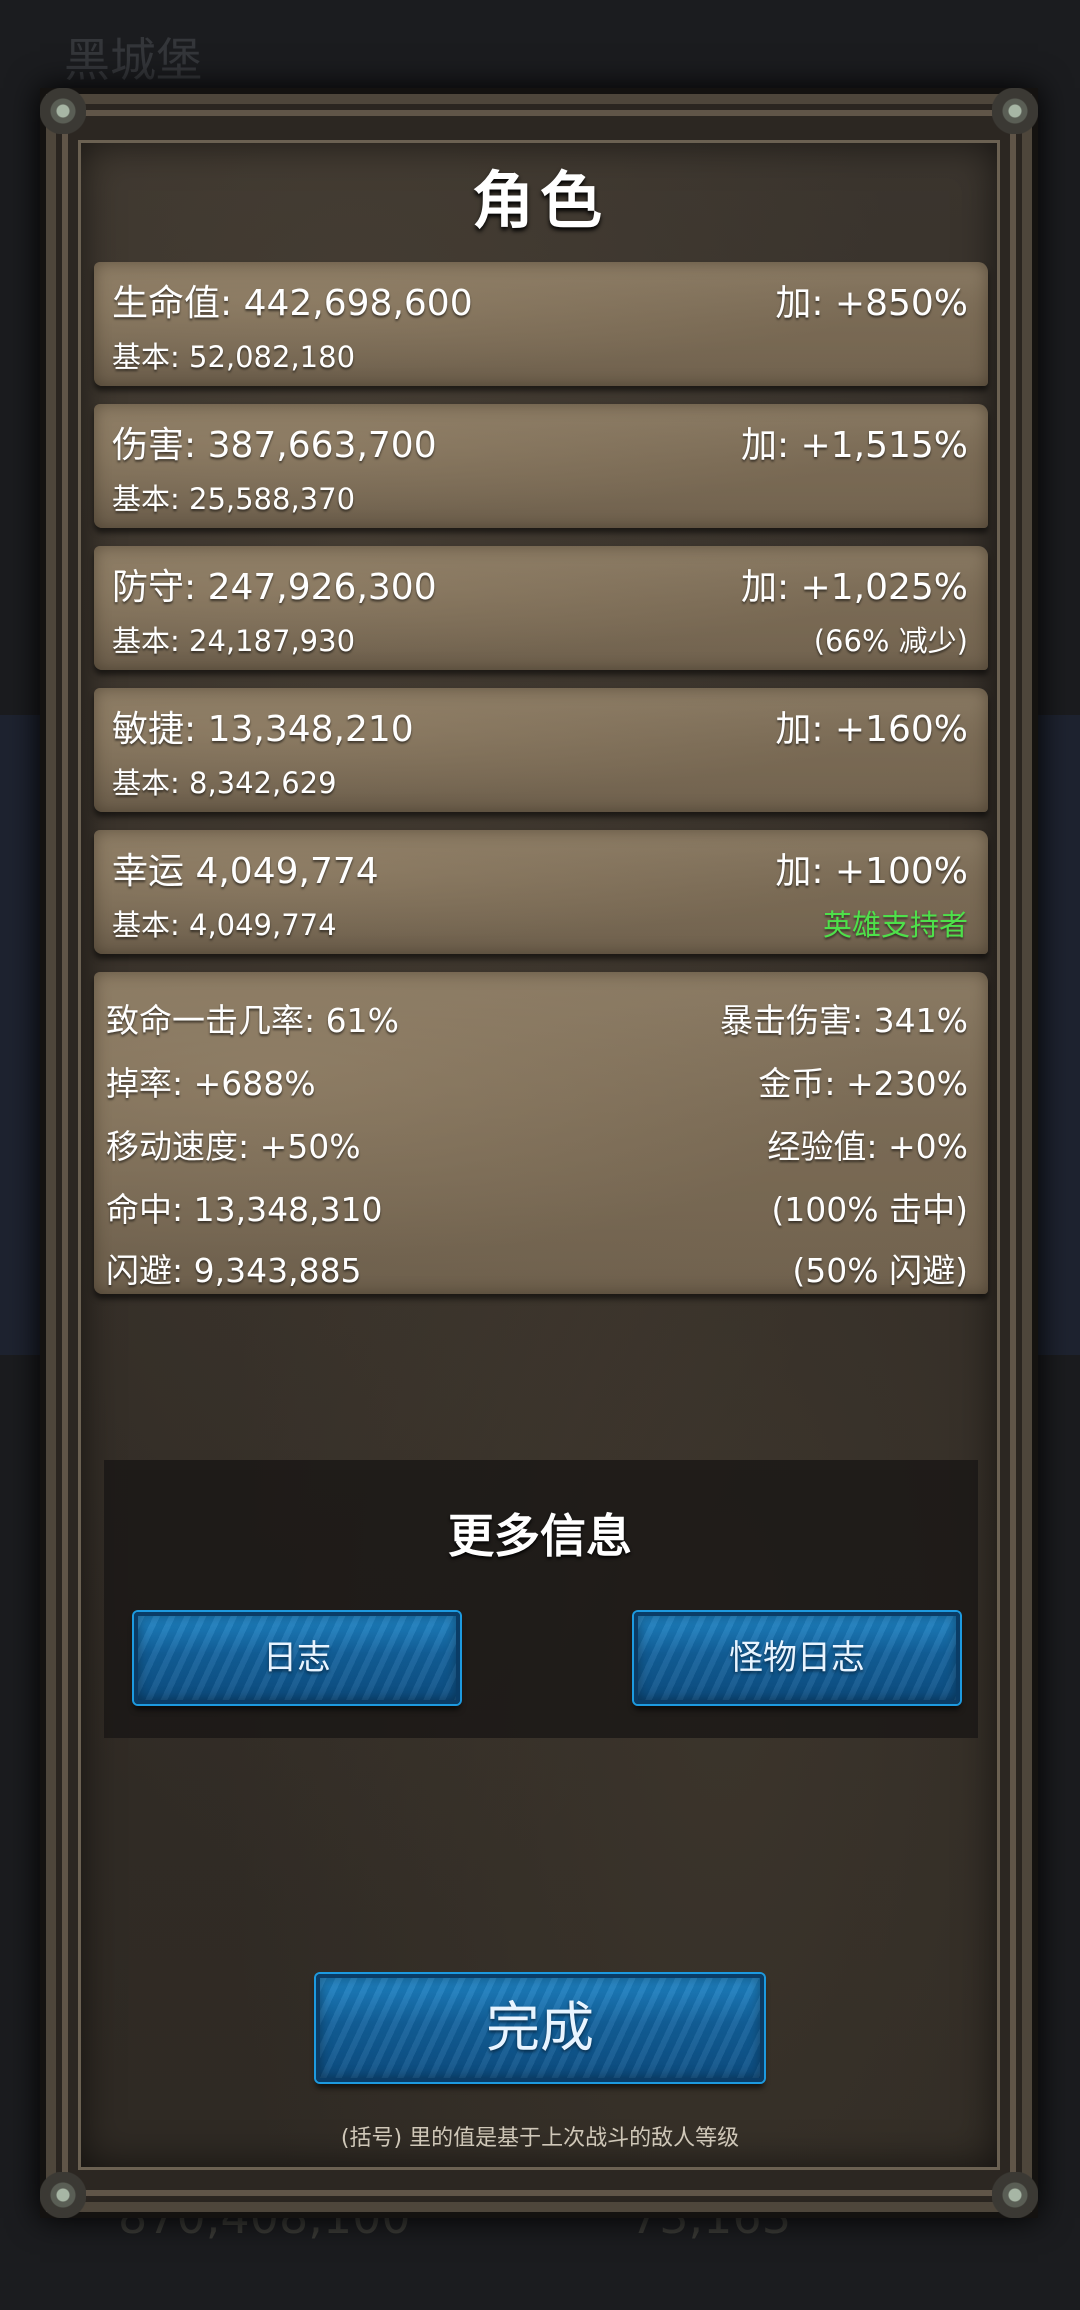 This screenshot has height=2310, width=1080. Describe the element at coordinates (863, 1083) in the screenshot. I see `gold-bonus: 金币: +230%` at that location.